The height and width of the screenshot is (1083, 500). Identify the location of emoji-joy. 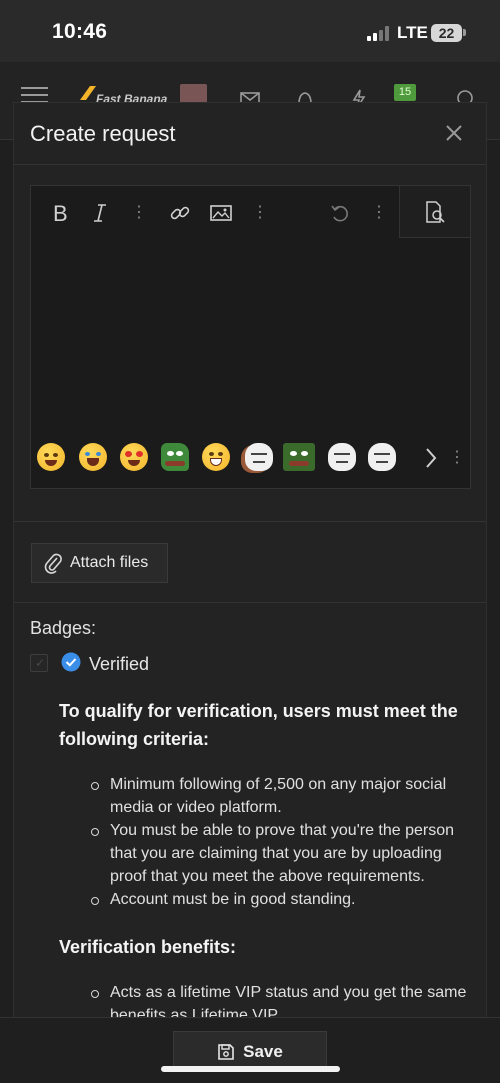
(93, 457).